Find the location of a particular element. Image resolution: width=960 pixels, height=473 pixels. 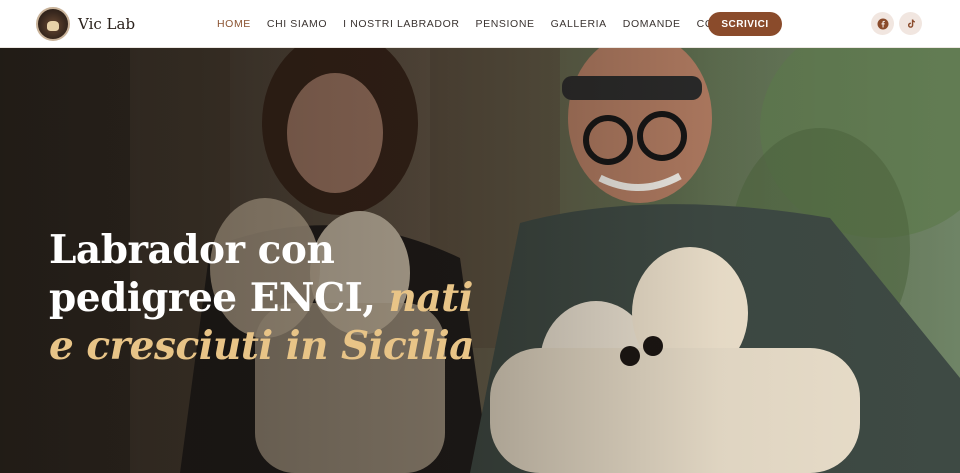

dog-logo-icon is located at coordinates (53, 24).